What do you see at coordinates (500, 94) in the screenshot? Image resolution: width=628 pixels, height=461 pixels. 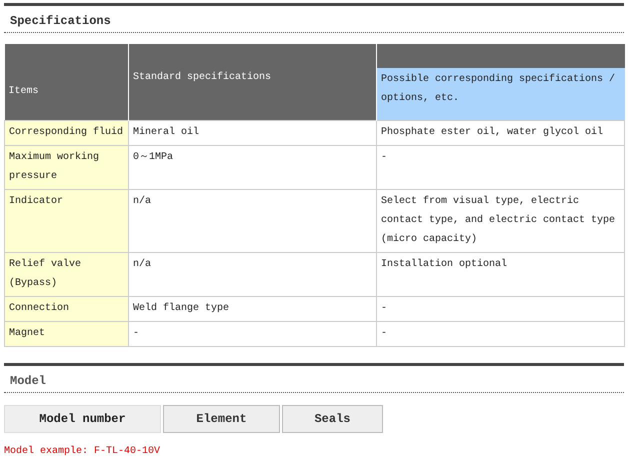 I see `column-header: Possible corresponding specifications / options, etc.` at bounding box center [500, 94].